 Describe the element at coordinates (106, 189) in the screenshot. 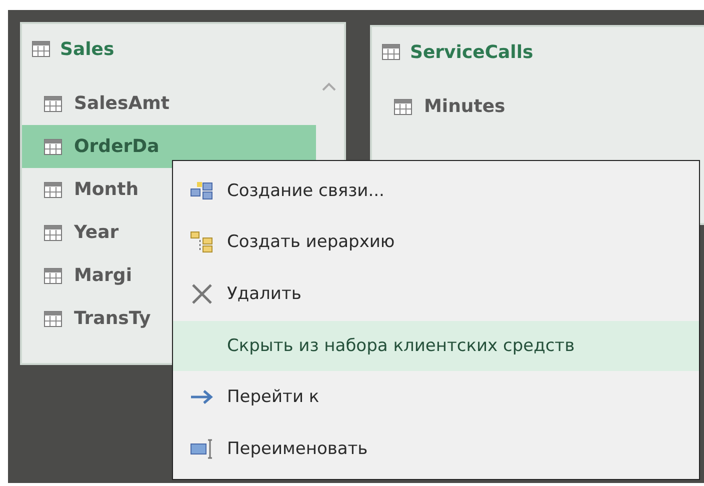

I see `column-name: Month` at that location.